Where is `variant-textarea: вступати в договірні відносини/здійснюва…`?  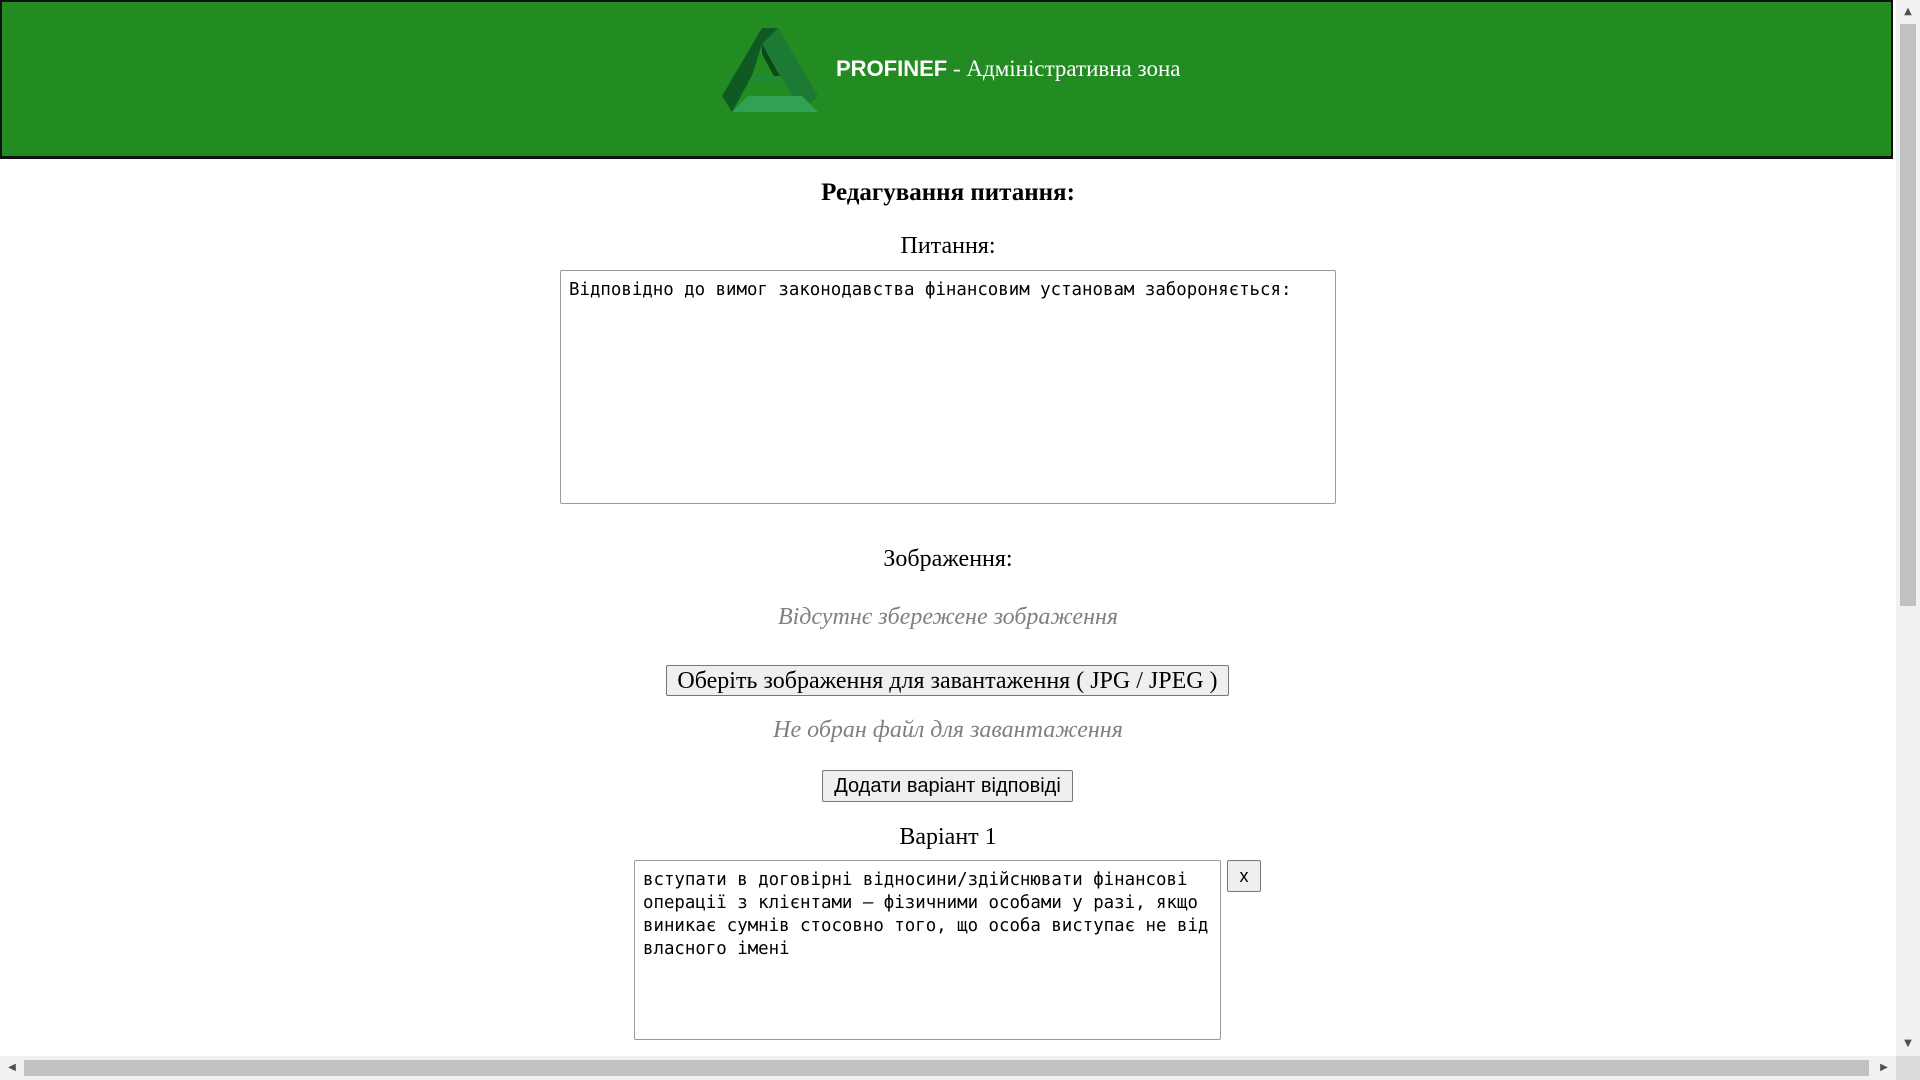
variant-textarea: вступати в договірні відносини/здійснюва… is located at coordinates (927, 950).